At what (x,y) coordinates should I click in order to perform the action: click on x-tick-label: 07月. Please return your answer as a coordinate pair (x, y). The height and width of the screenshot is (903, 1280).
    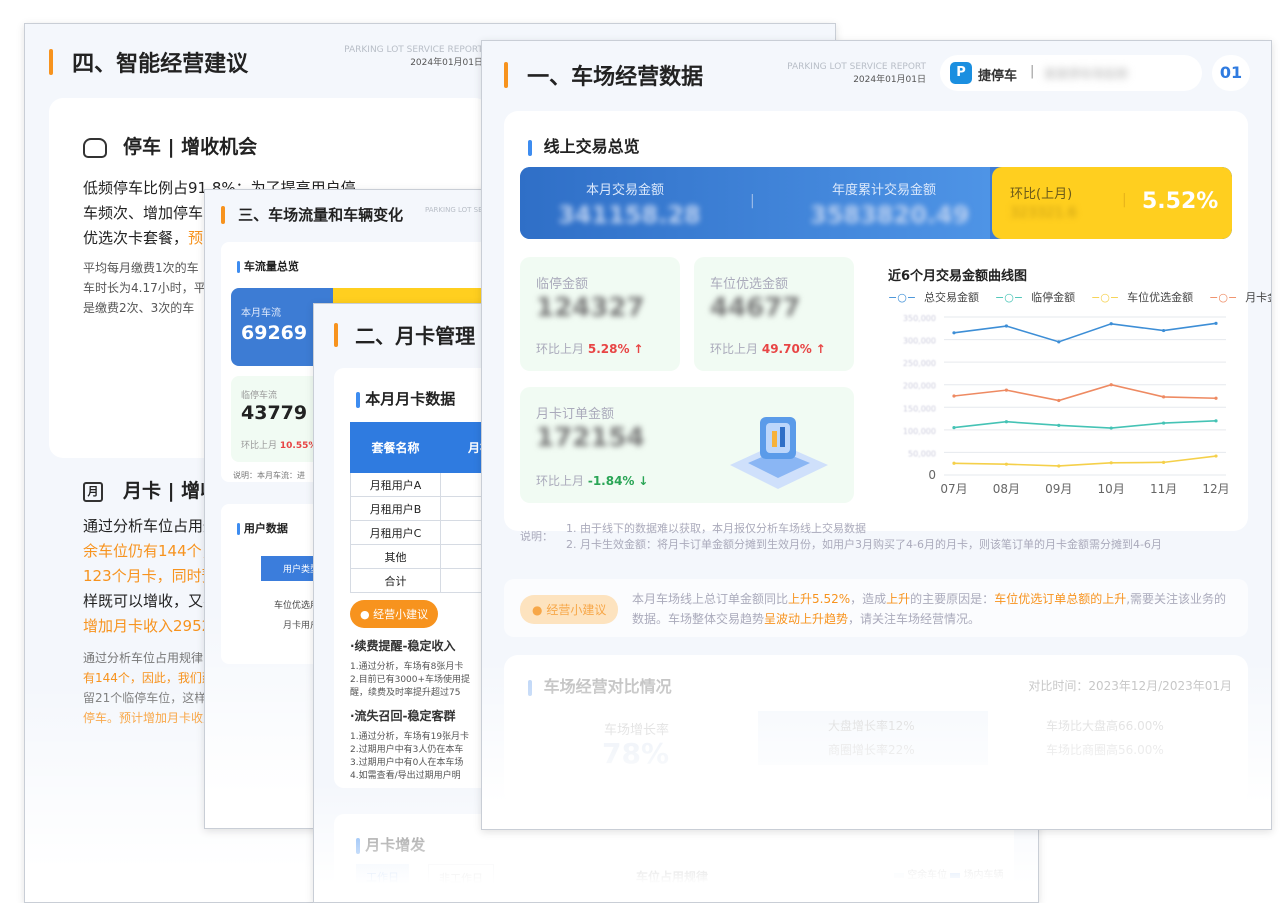
    Looking at the image, I should click on (953, 489).